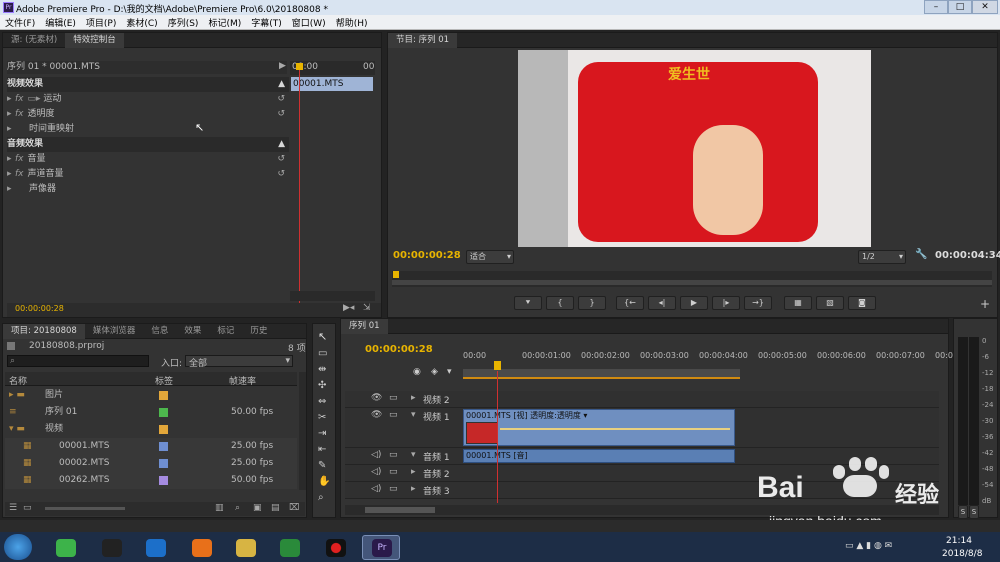 This screenshot has width=1000, height=562. What do you see at coordinates (148, 129) in the screenshot?
I see `effect-row-time-remap: ▸ 时间重映射` at bounding box center [148, 129].